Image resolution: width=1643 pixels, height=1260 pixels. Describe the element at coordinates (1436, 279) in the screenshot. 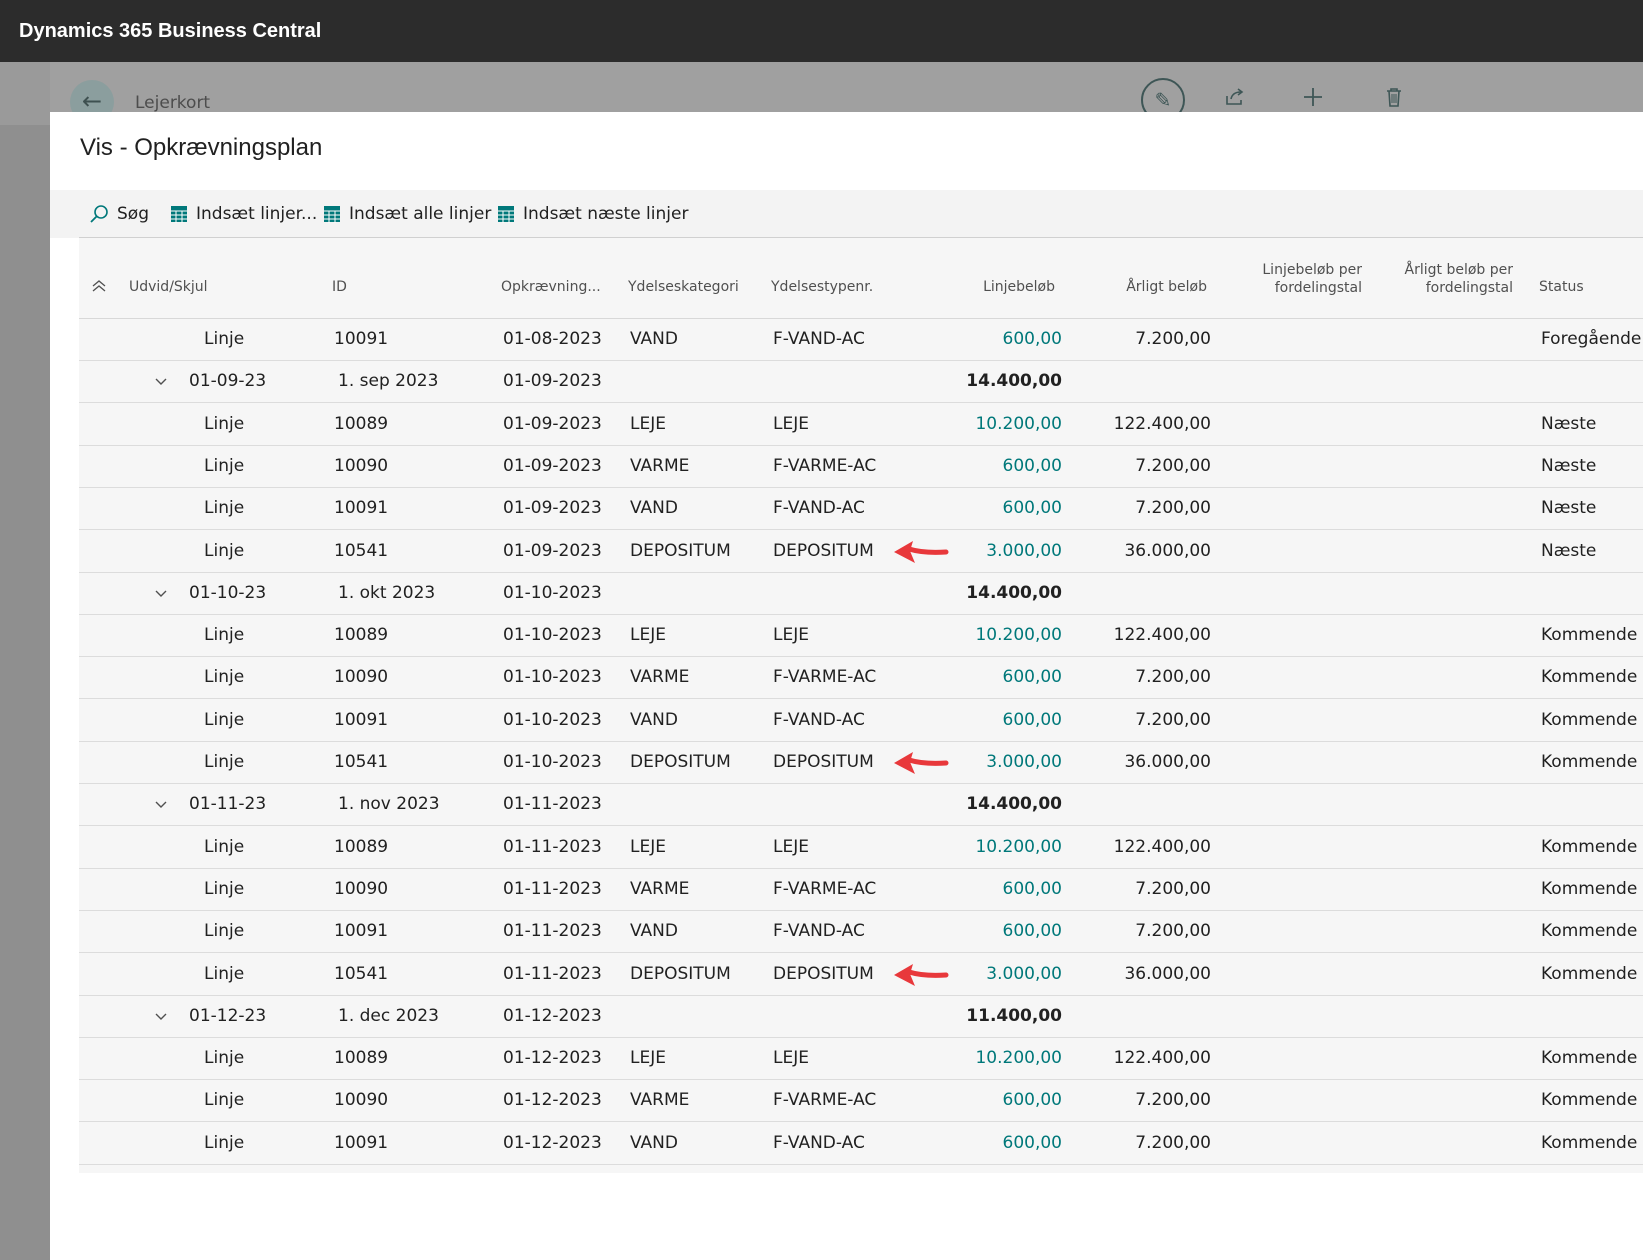

I see `col-annual-per-dist: Årligt beløb per fordelingstal` at that location.